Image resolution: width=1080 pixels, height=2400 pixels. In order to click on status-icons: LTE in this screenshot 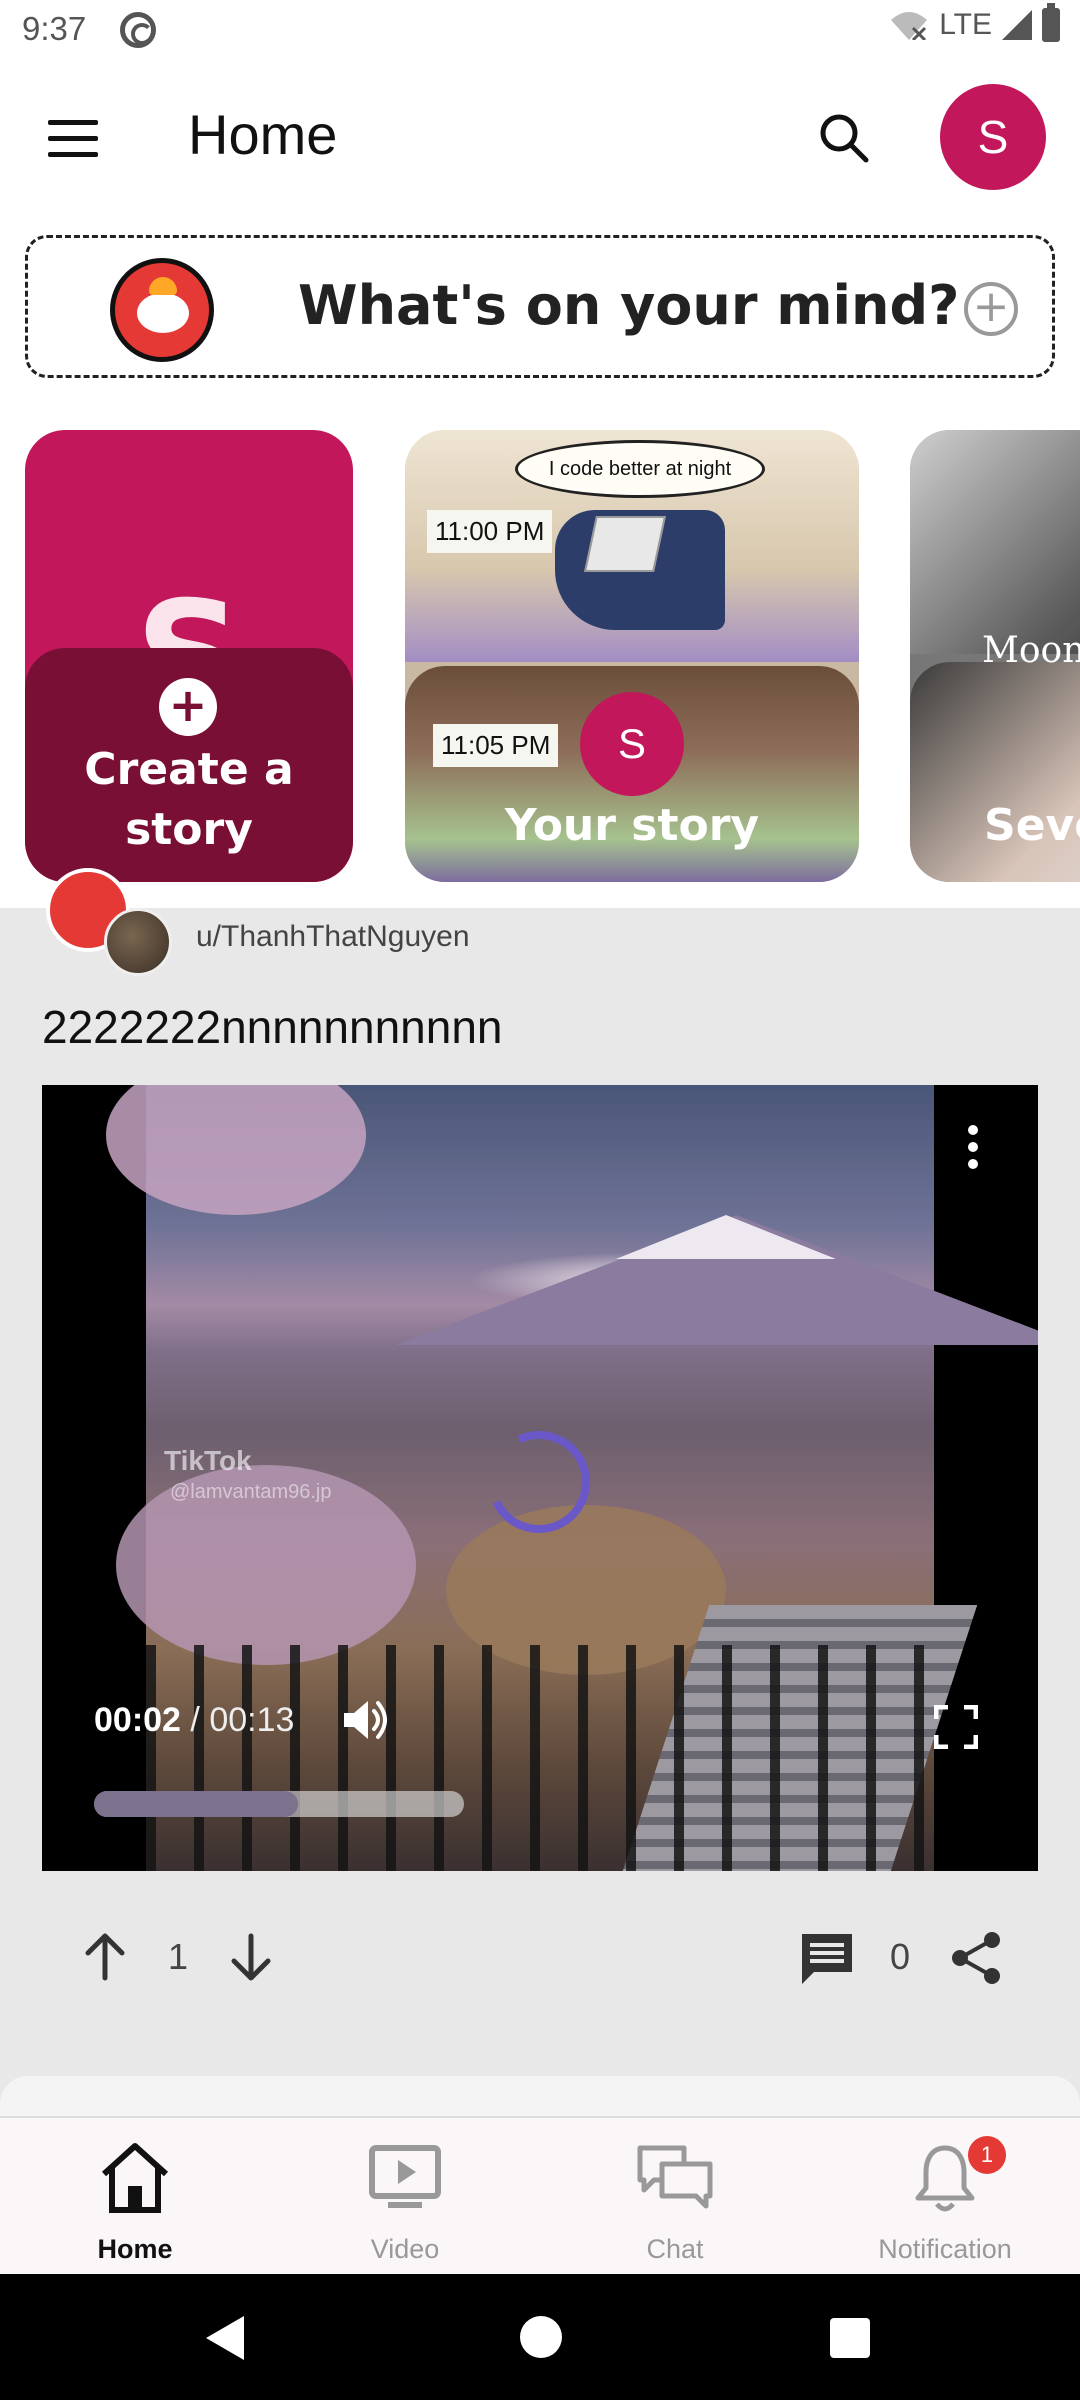, I will do `click(974, 22)`.